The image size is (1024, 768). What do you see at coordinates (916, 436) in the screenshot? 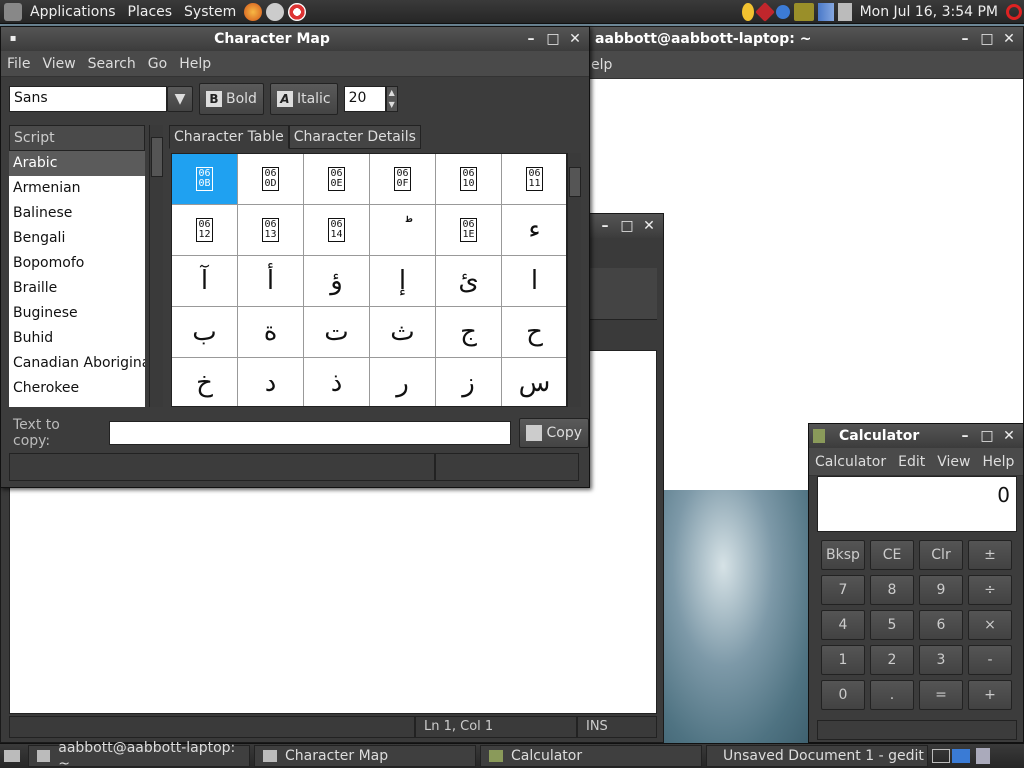
I see `calculator-titlebar: Calculator – □ ✕` at bounding box center [916, 436].